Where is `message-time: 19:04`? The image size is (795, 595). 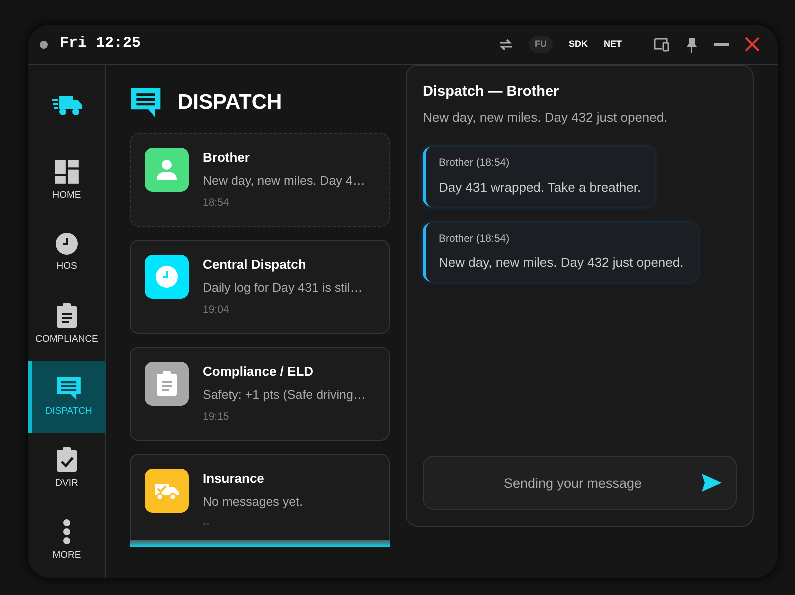
message-time: 19:04 is located at coordinates (216, 310).